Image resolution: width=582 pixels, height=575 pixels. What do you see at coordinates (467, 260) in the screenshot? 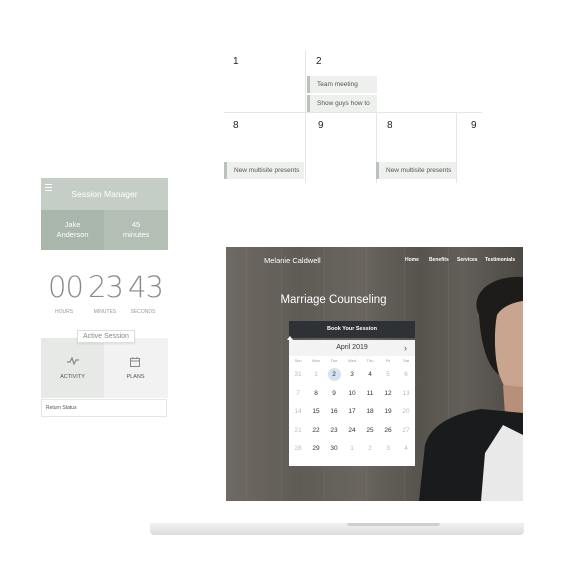
I see `nav-services: Services` at bounding box center [467, 260].